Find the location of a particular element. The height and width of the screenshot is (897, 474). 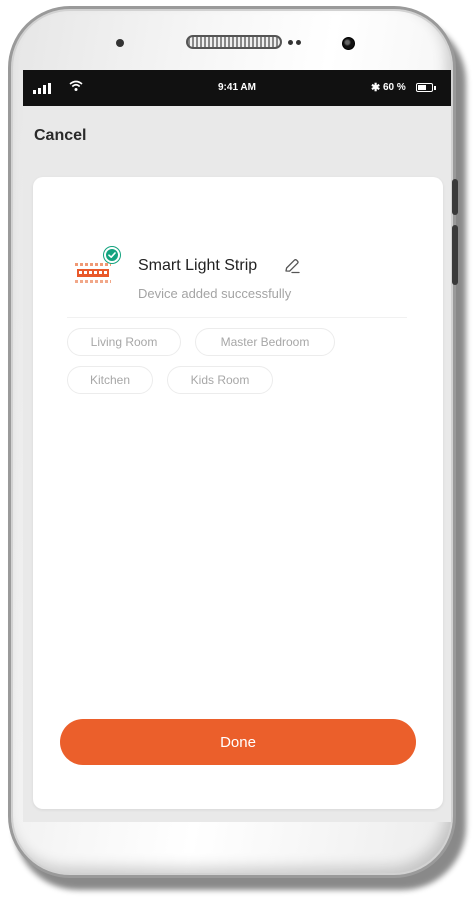

battery-fill is located at coordinates (422, 87).